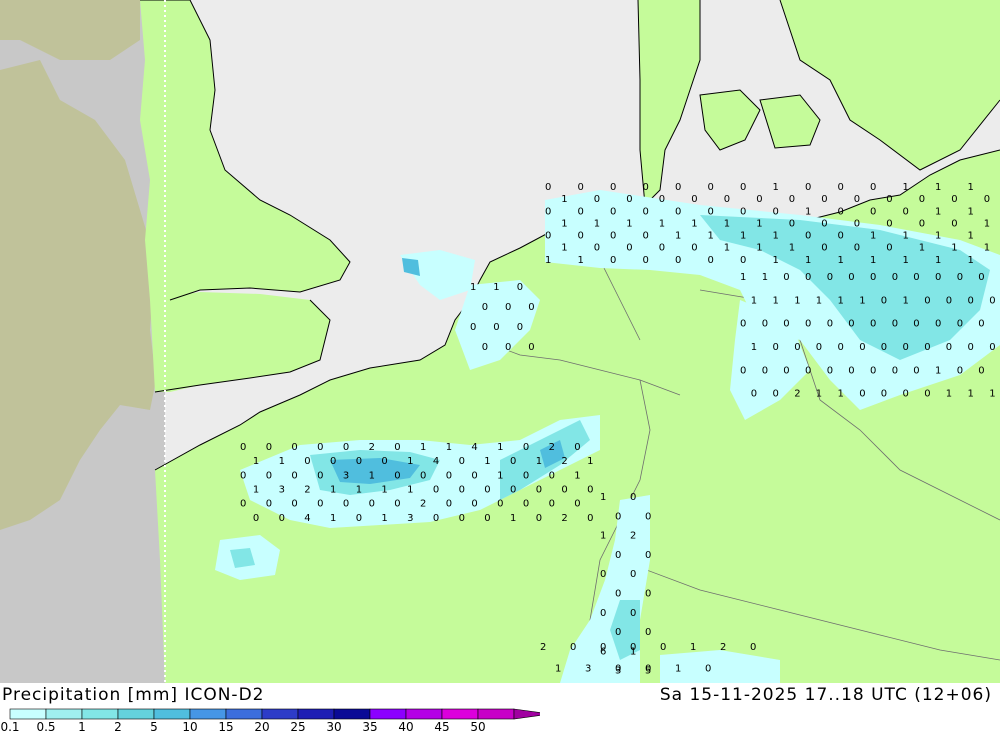 The image size is (1000, 733). I want to click on legend-tick-label: 2, so click(118, 726).